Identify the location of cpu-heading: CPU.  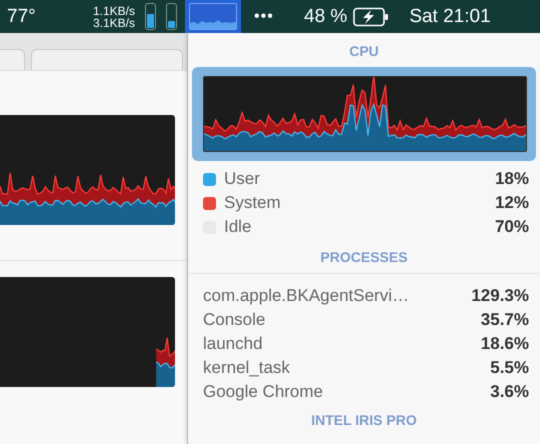
(364, 51).